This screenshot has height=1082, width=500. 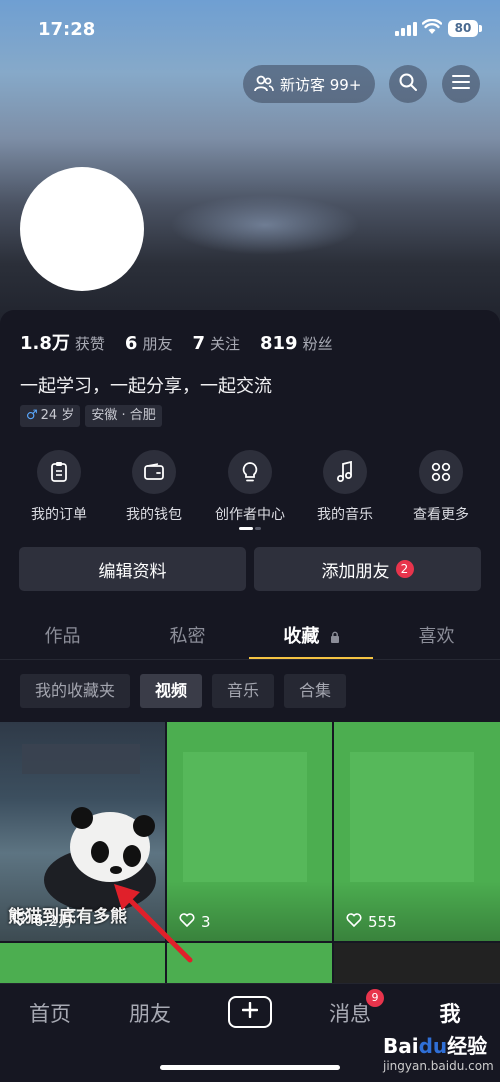 What do you see at coordinates (406, 29) in the screenshot?
I see `cell-signal-icon` at bounding box center [406, 29].